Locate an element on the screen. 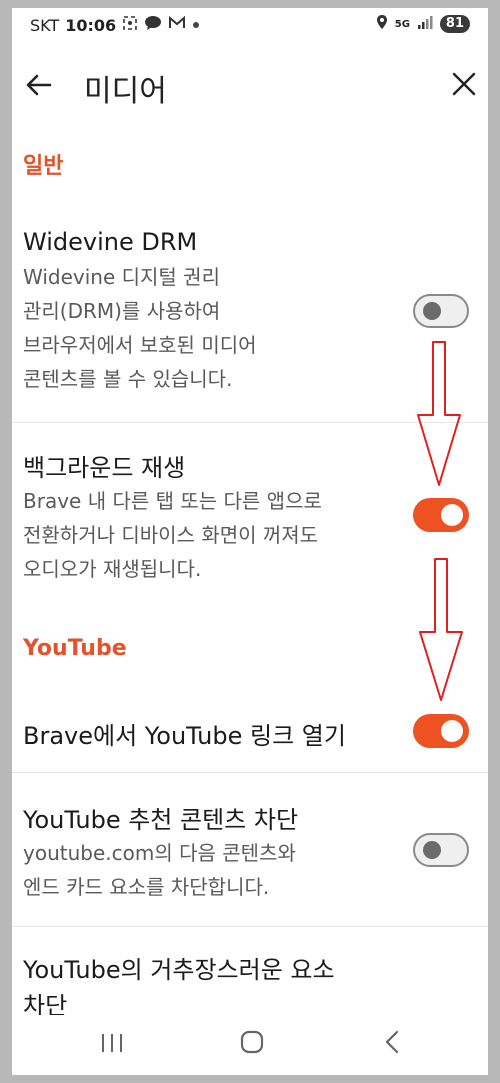  home-icon is located at coordinates (252, 1042).